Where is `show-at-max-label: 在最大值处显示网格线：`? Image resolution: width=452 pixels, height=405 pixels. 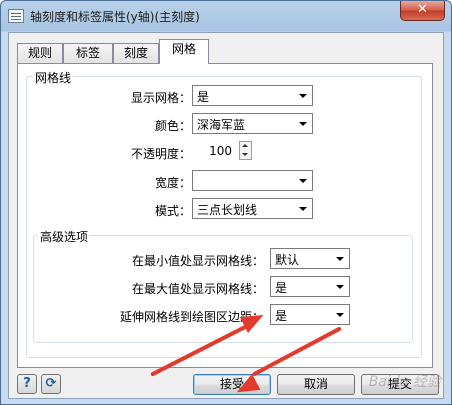 show-at-max-label: 在最大值处显示网格线： is located at coordinates (197, 289).